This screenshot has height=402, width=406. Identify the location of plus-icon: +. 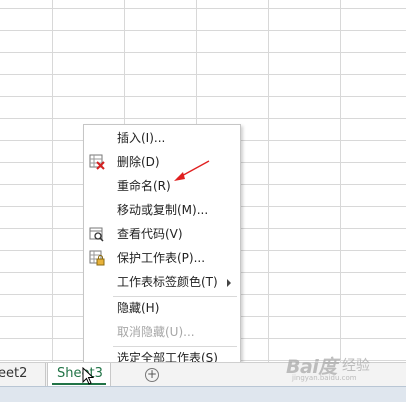
(152, 374).